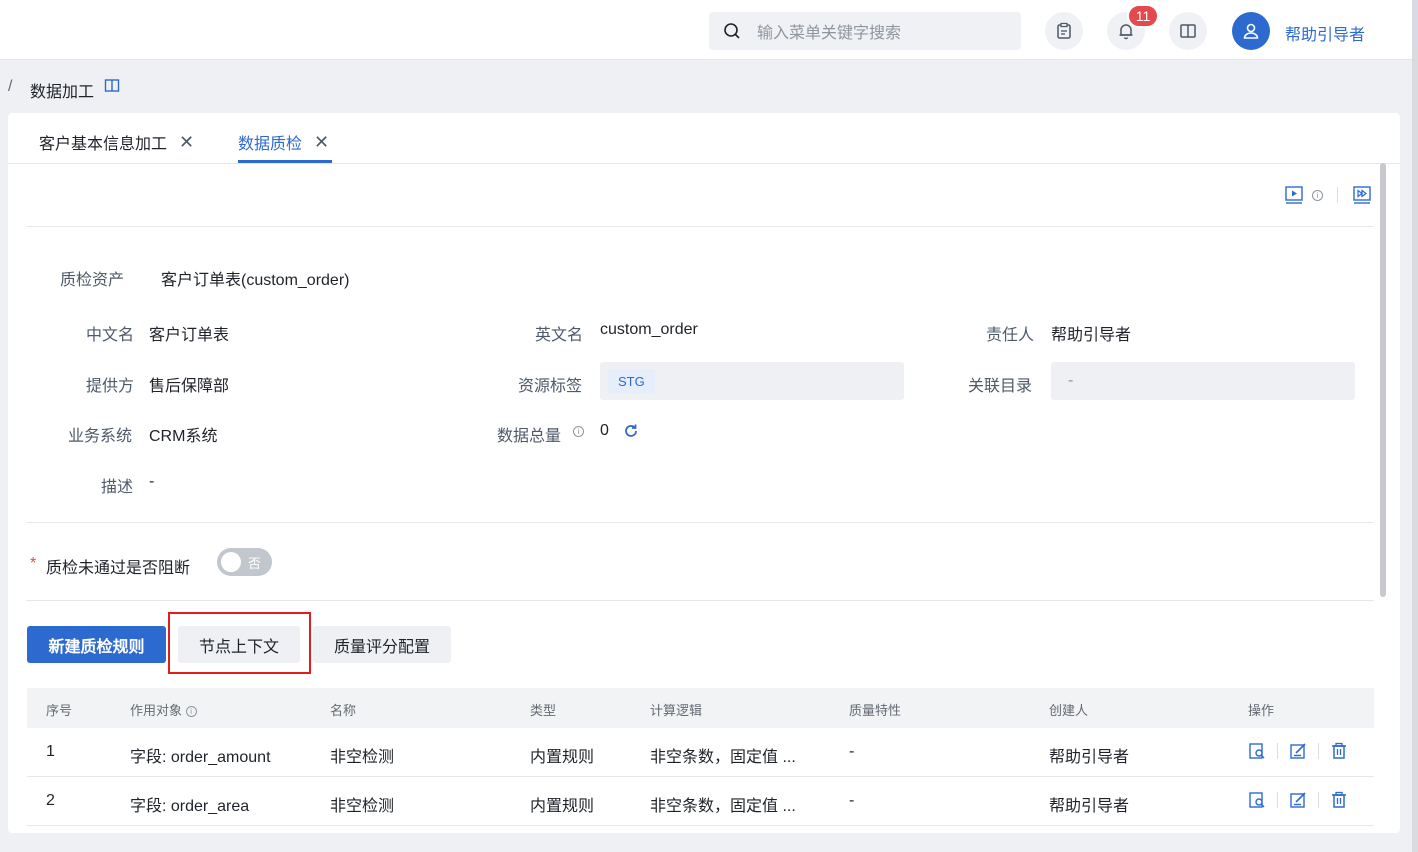 The image size is (1418, 852). What do you see at coordinates (604, 430) in the screenshot?
I see `total-value: 0` at bounding box center [604, 430].